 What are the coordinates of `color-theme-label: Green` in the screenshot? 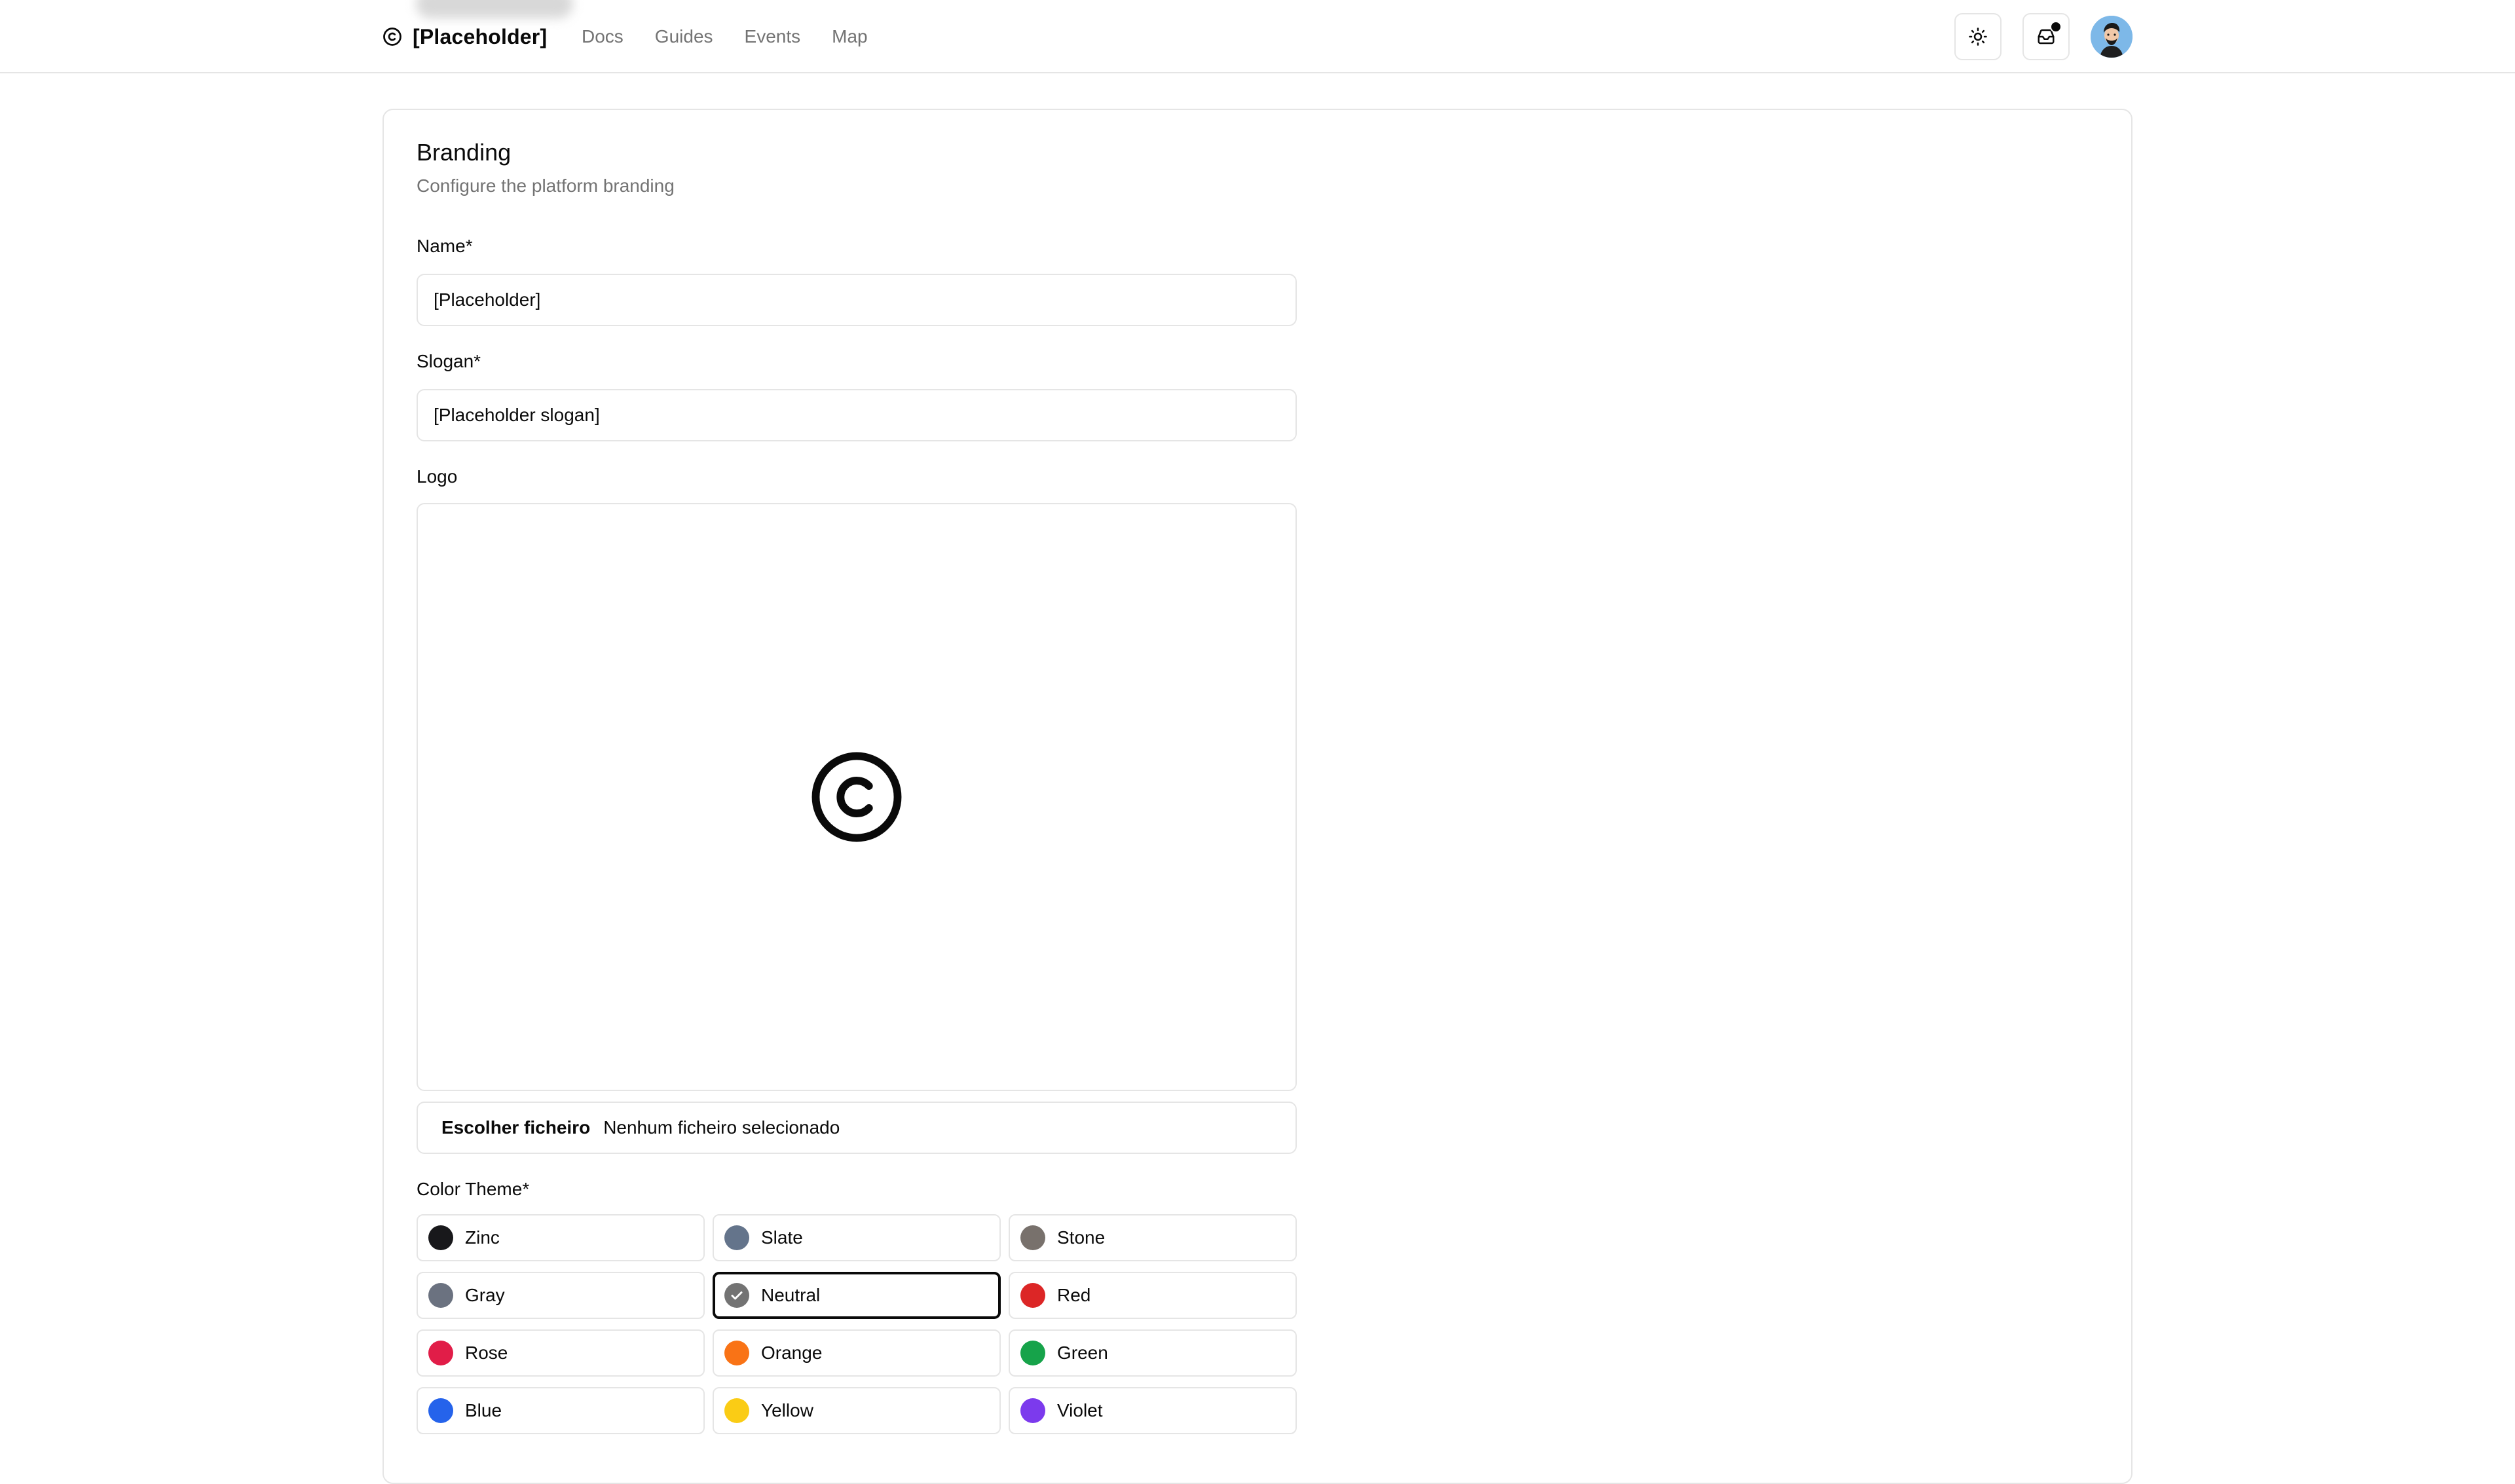 It's located at (1082, 1353).